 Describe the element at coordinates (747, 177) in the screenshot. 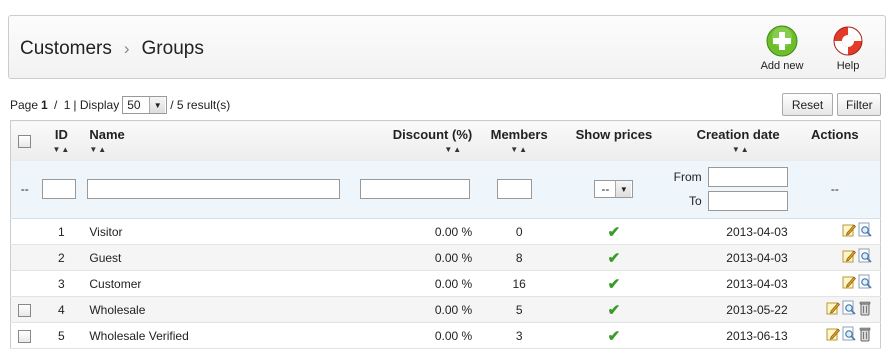

I see `date-from-input` at that location.